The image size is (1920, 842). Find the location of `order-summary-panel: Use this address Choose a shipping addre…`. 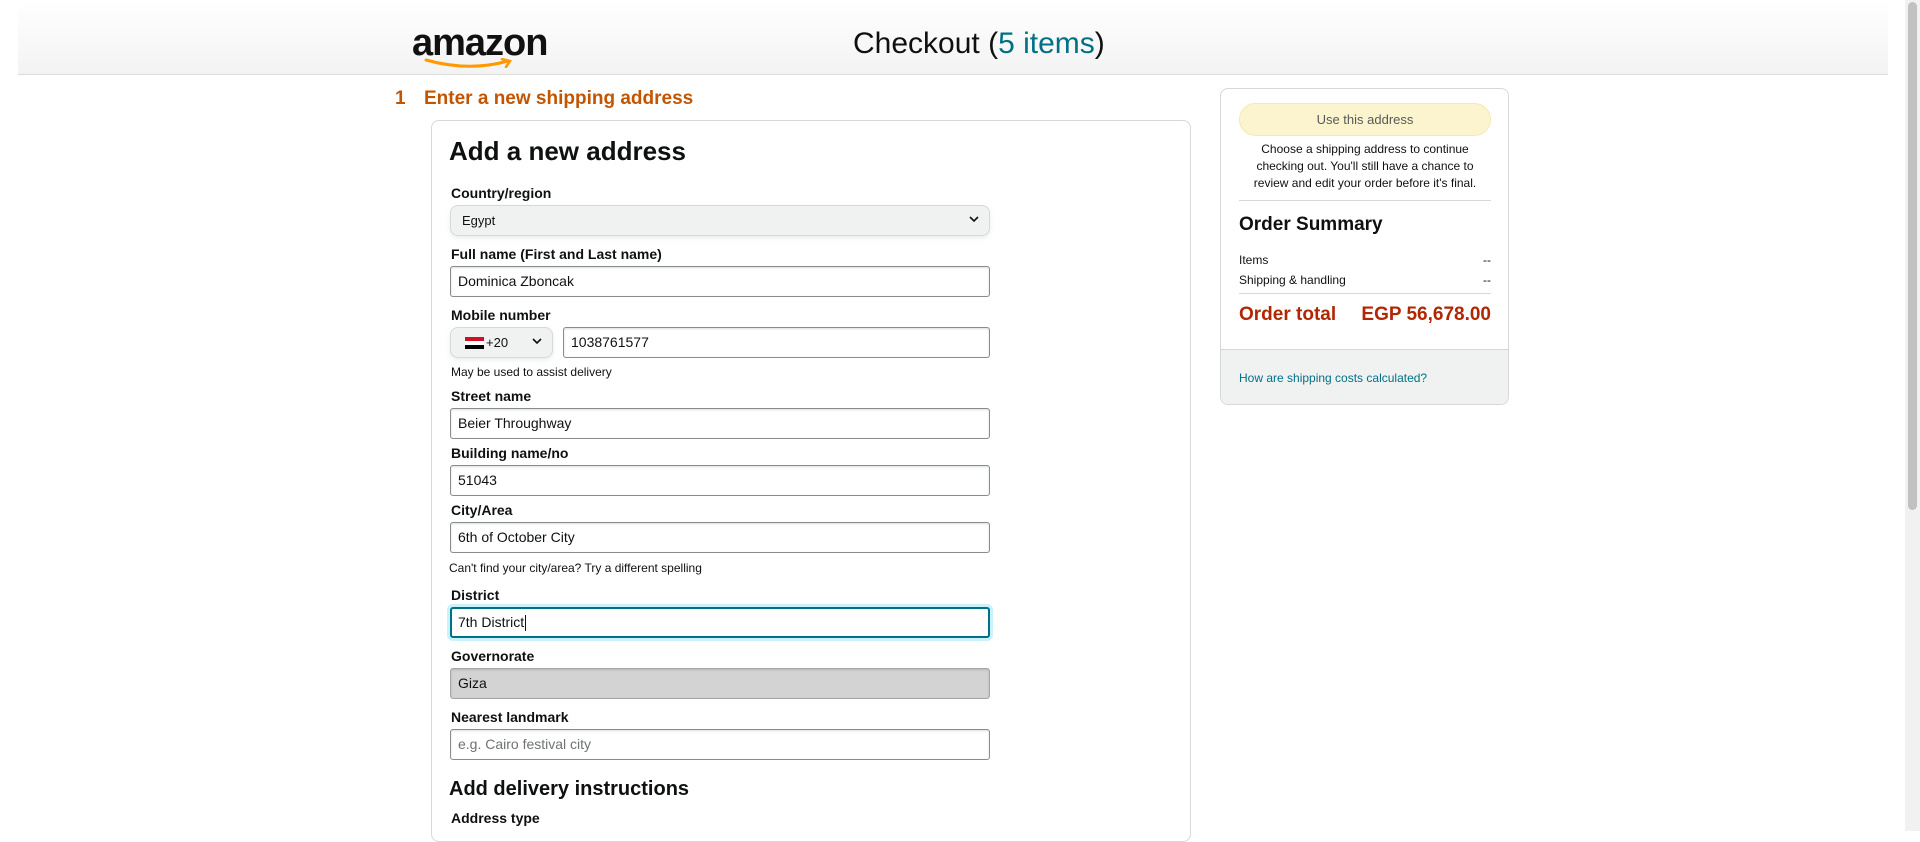

order-summary-panel: Use this address Choose a shipping addre… is located at coordinates (1364, 246).